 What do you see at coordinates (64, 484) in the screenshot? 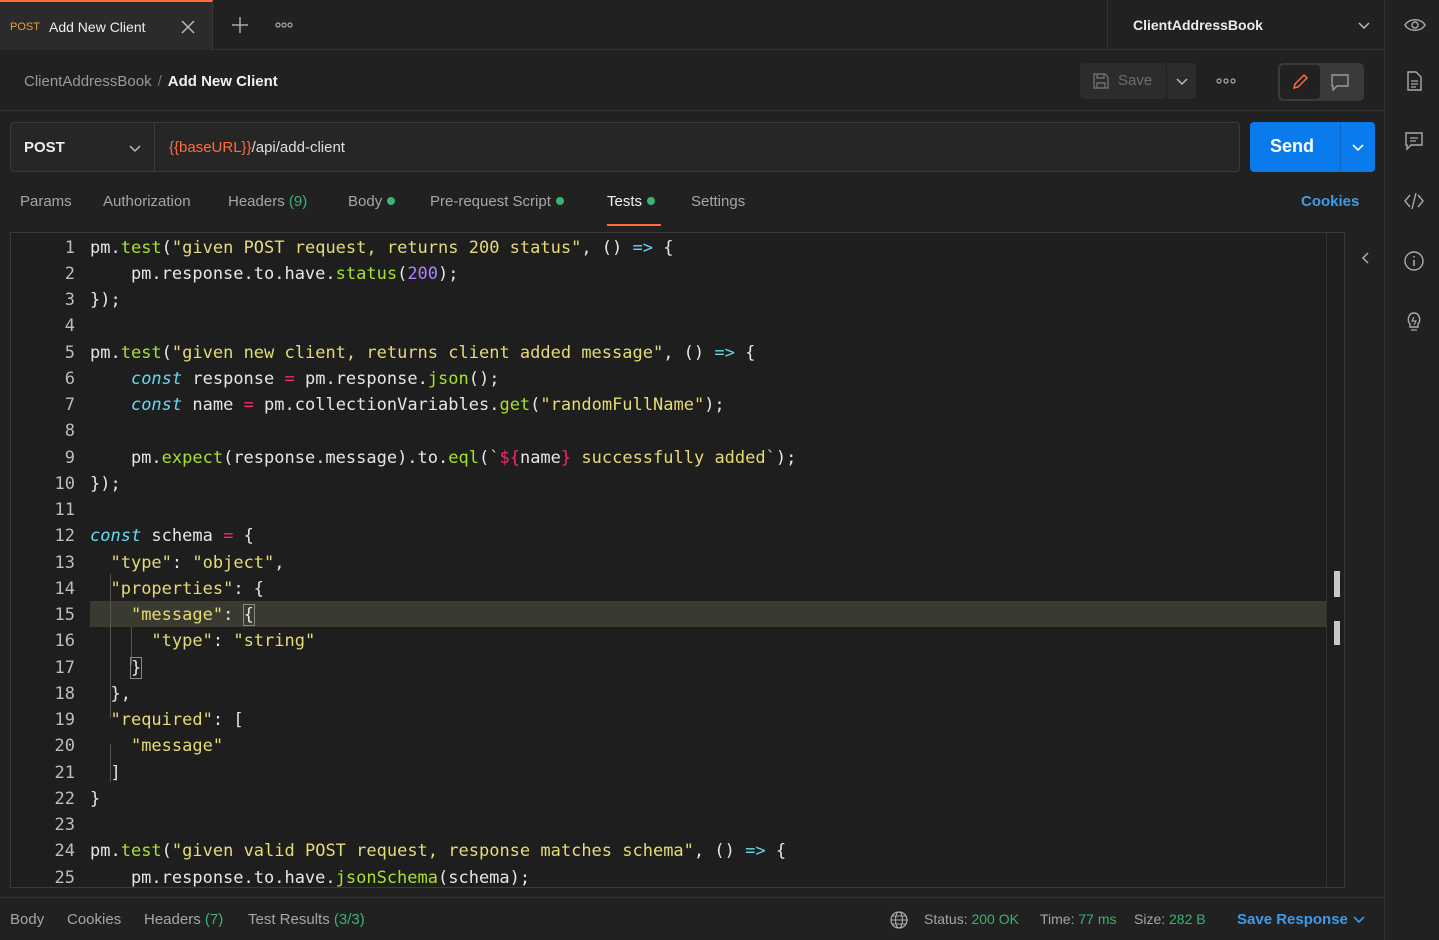
I see `line-number: 10` at bounding box center [64, 484].